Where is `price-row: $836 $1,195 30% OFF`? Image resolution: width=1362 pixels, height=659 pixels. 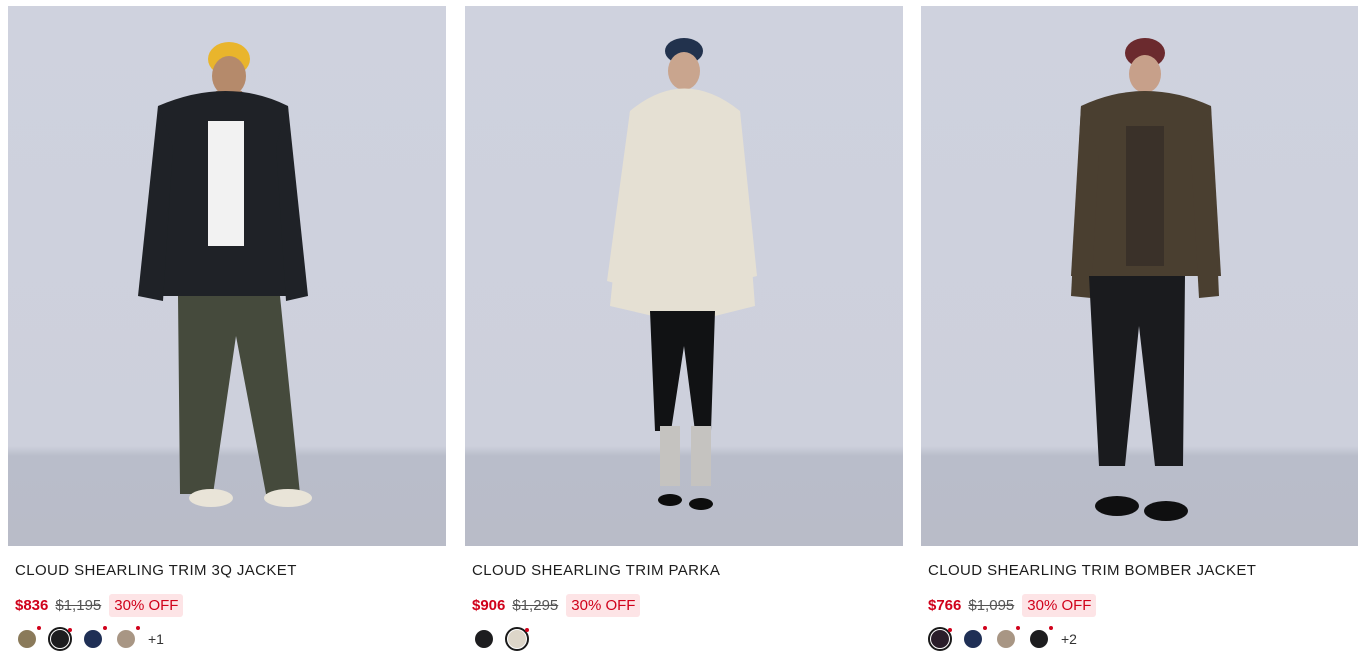
price-row: $836 $1,195 30% OFF is located at coordinates (230, 605).